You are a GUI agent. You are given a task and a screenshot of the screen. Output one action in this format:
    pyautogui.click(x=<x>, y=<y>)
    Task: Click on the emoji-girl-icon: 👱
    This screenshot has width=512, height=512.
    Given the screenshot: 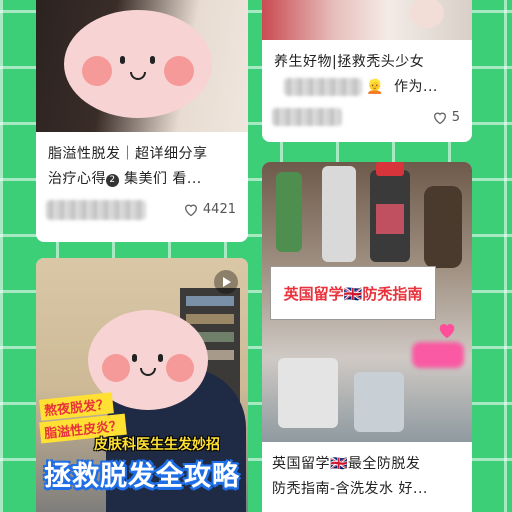 What is the action you would take?
    pyautogui.click(x=375, y=87)
    